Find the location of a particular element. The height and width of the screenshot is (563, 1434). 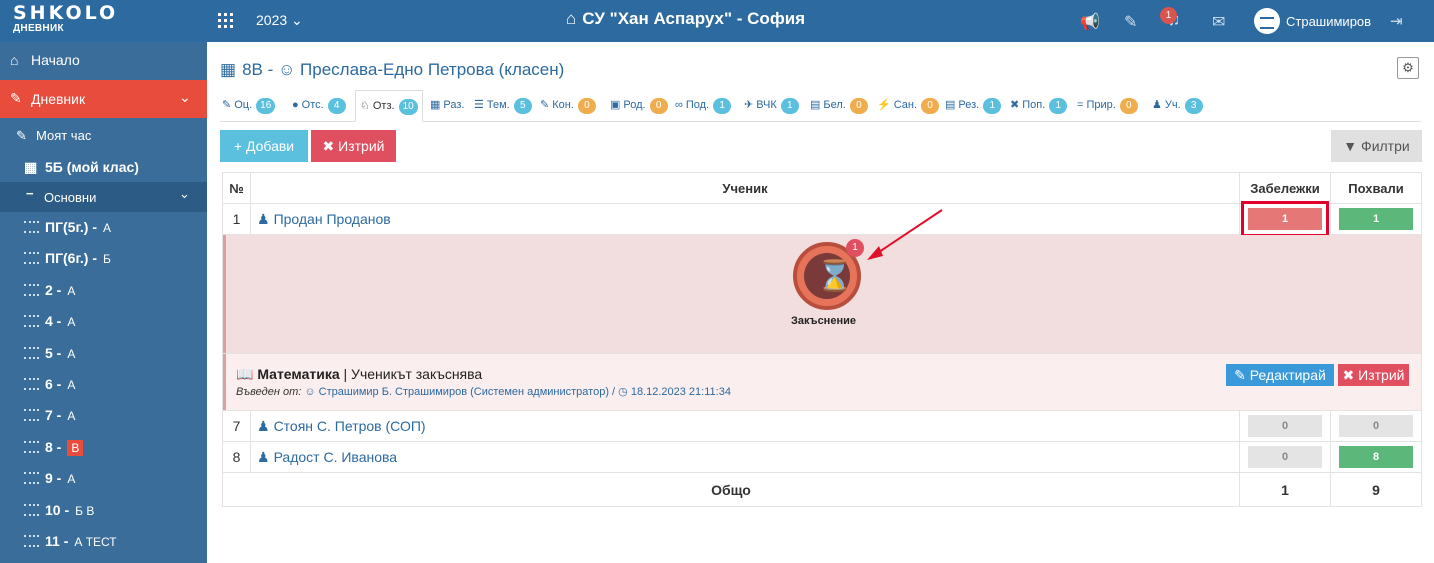

tab-feedback: ♘ Отз. 10 is located at coordinates (389, 106).